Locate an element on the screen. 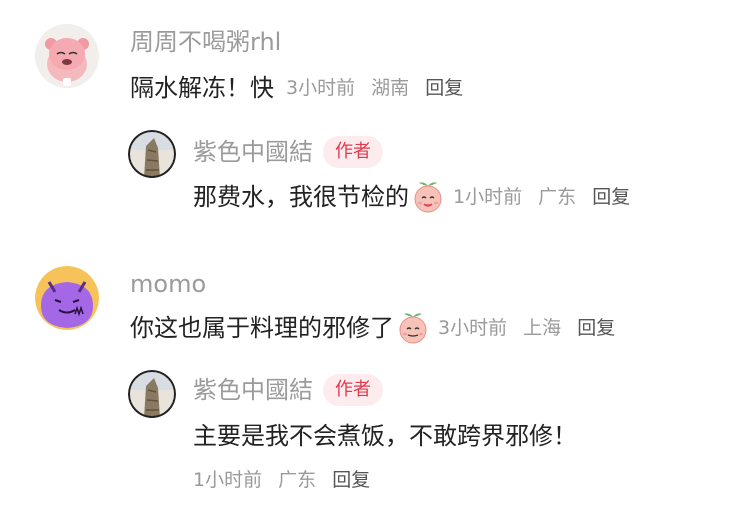  comment-meta: 1小时前 广东 回复 is located at coordinates (286, 480).